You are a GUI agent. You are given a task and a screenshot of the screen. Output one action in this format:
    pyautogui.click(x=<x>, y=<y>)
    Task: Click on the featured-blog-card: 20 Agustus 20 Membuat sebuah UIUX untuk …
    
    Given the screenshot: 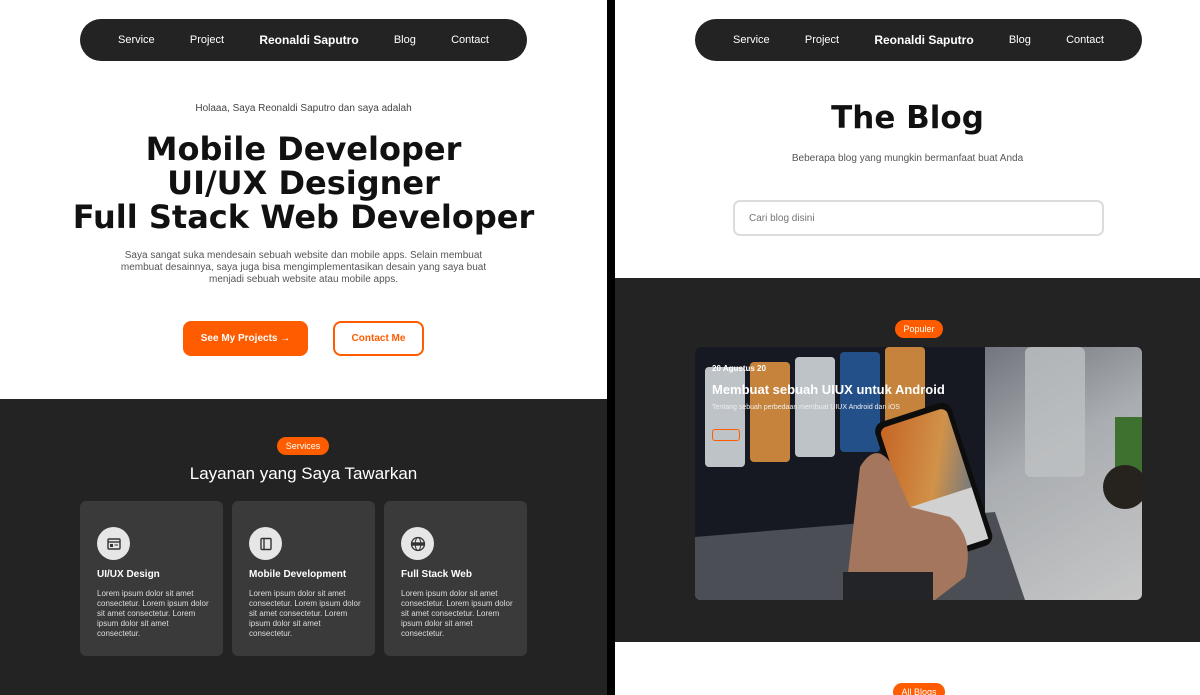 What is the action you would take?
    pyautogui.click(x=918, y=473)
    